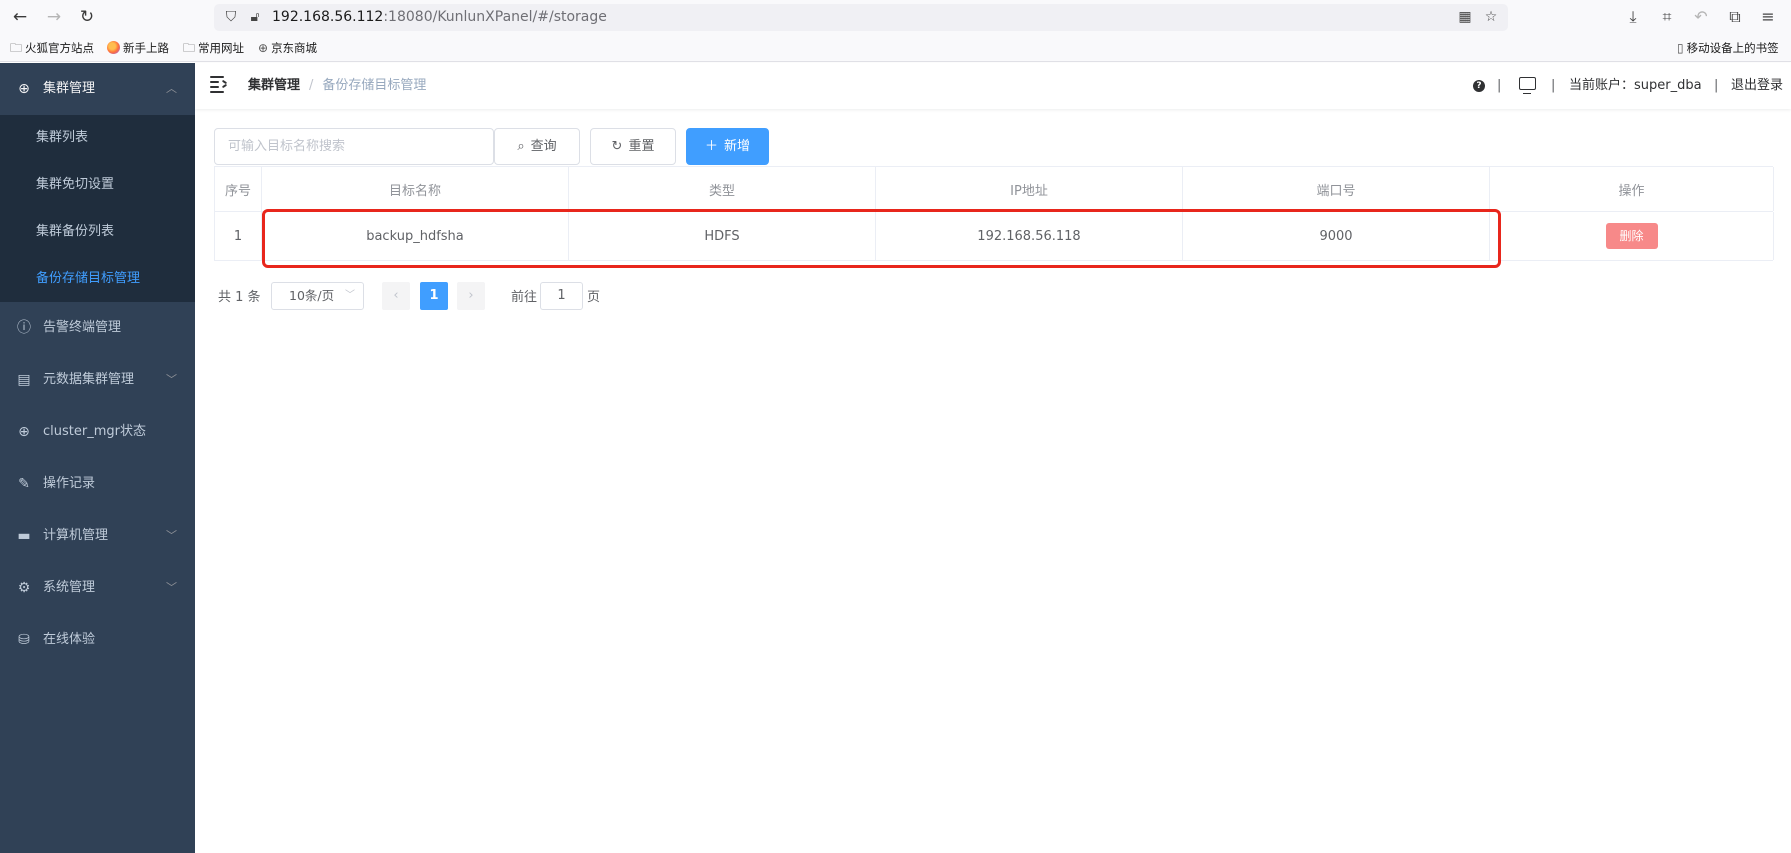  What do you see at coordinates (1667, 17) in the screenshot?
I see `screenshot-crop-icon: ⌗` at bounding box center [1667, 17].